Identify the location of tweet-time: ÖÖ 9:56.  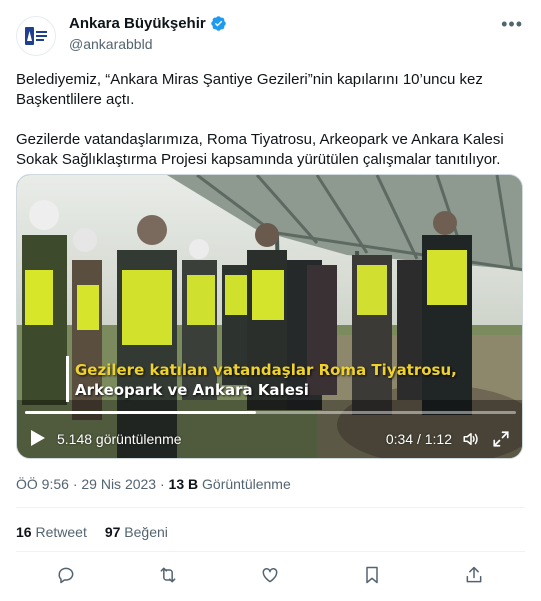
(42, 484).